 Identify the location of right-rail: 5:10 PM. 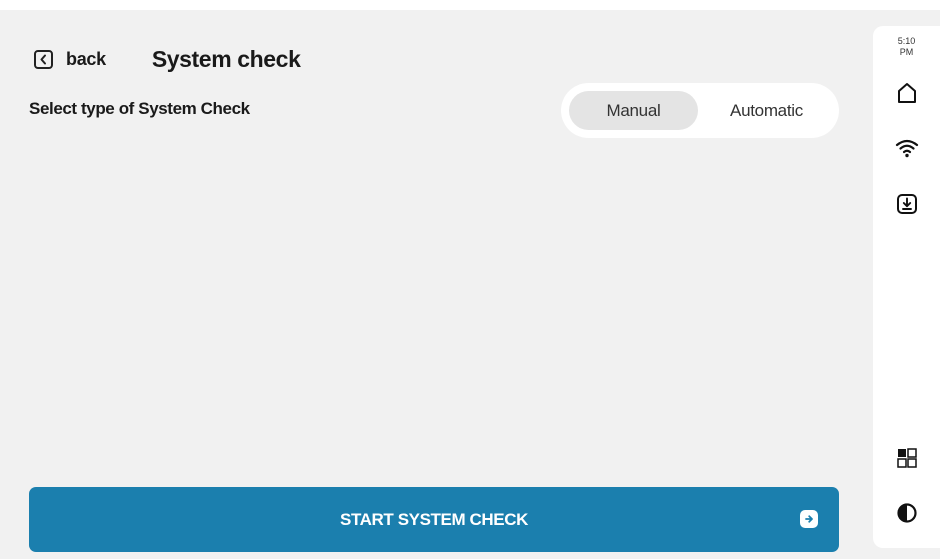
(906, 287).